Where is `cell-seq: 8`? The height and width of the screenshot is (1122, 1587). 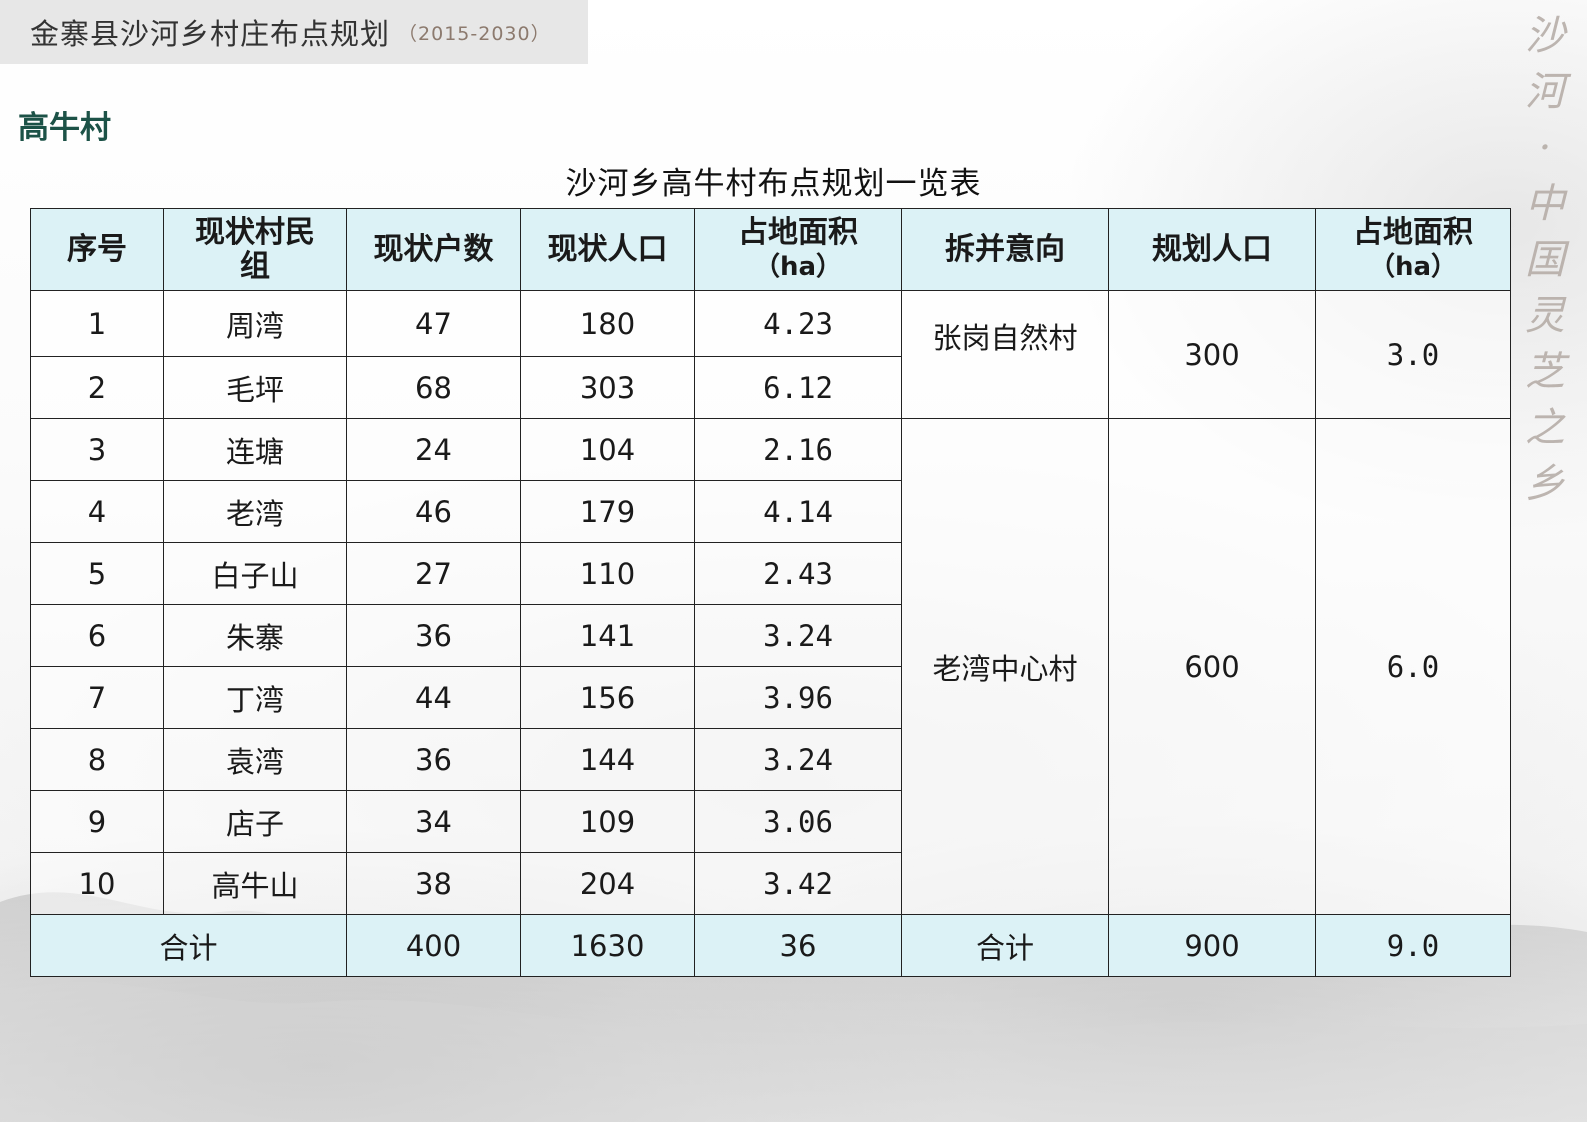
cell-seq: 8 is located at coordinates (97, 759).